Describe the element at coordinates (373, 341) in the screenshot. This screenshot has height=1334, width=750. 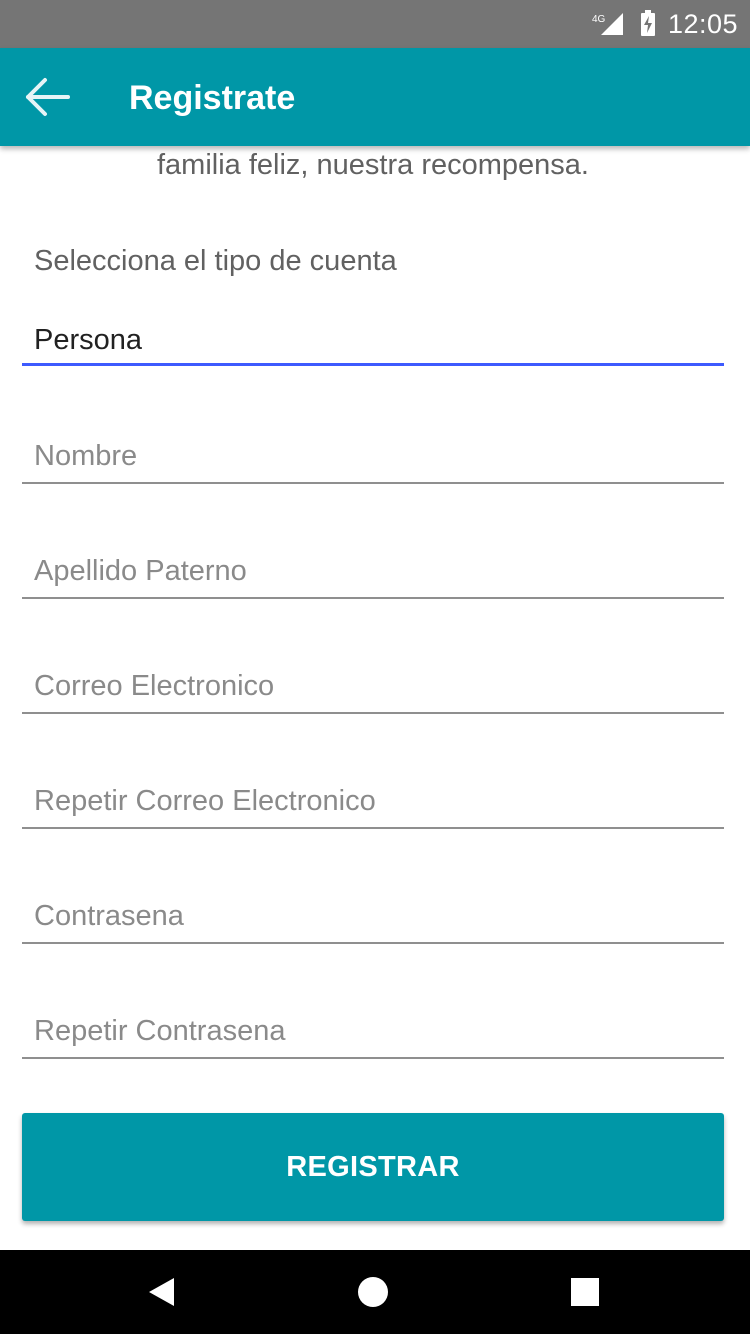
I see `account-type-spinner: Persona` at that location.